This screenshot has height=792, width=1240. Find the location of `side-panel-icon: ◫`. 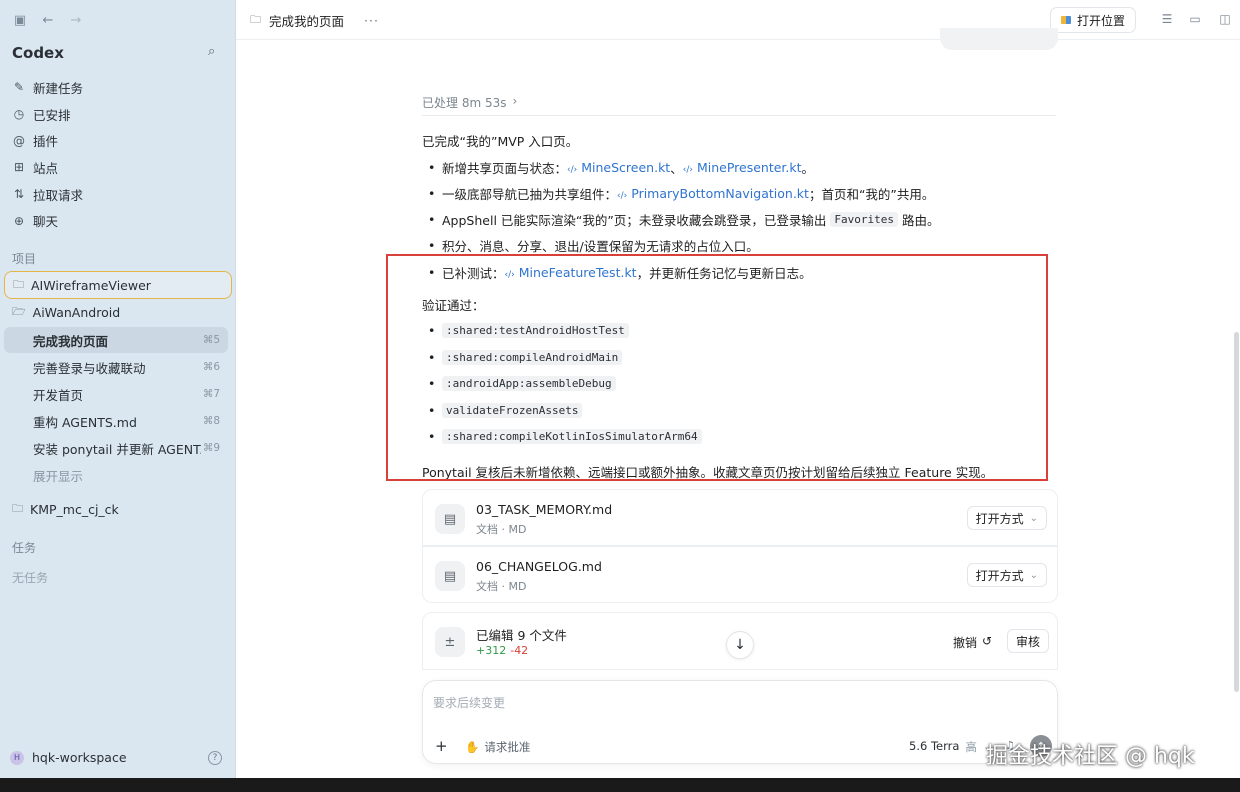

side-panel-icon: ◫ is located at coordinates (1225, 19).